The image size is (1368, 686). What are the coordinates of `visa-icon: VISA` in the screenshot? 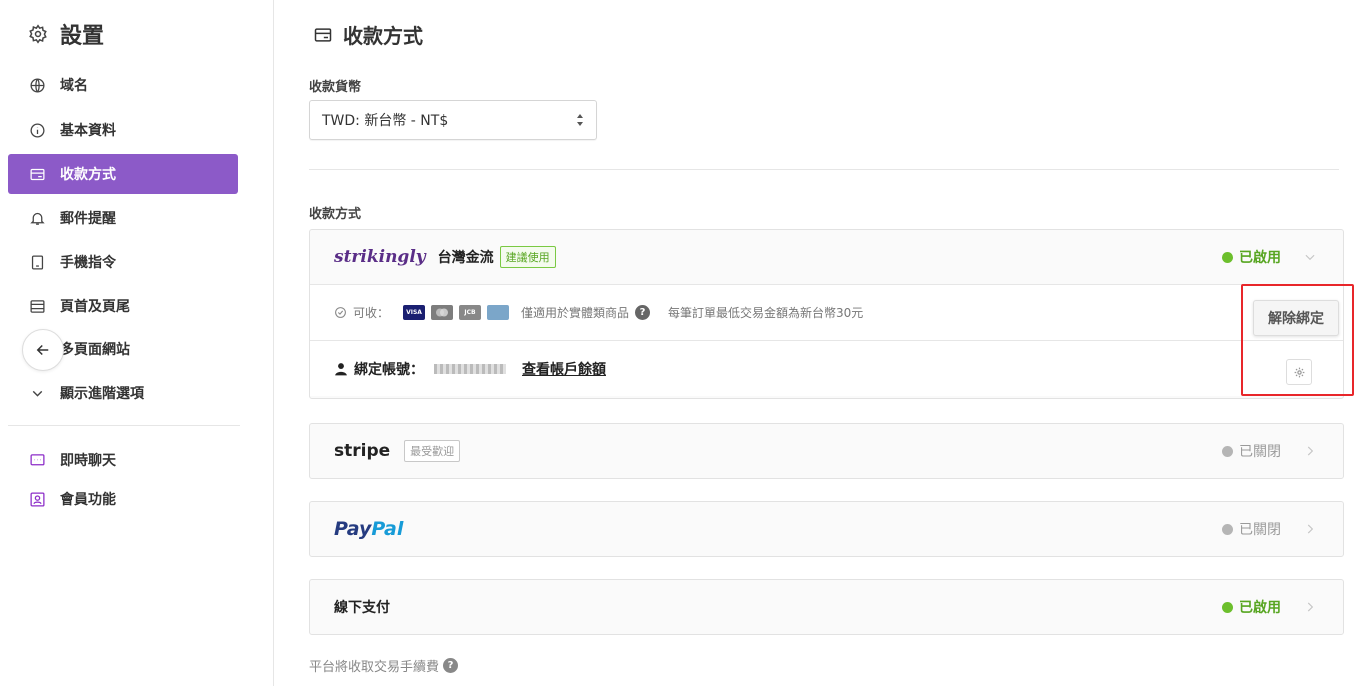 It's located at (414, 312).